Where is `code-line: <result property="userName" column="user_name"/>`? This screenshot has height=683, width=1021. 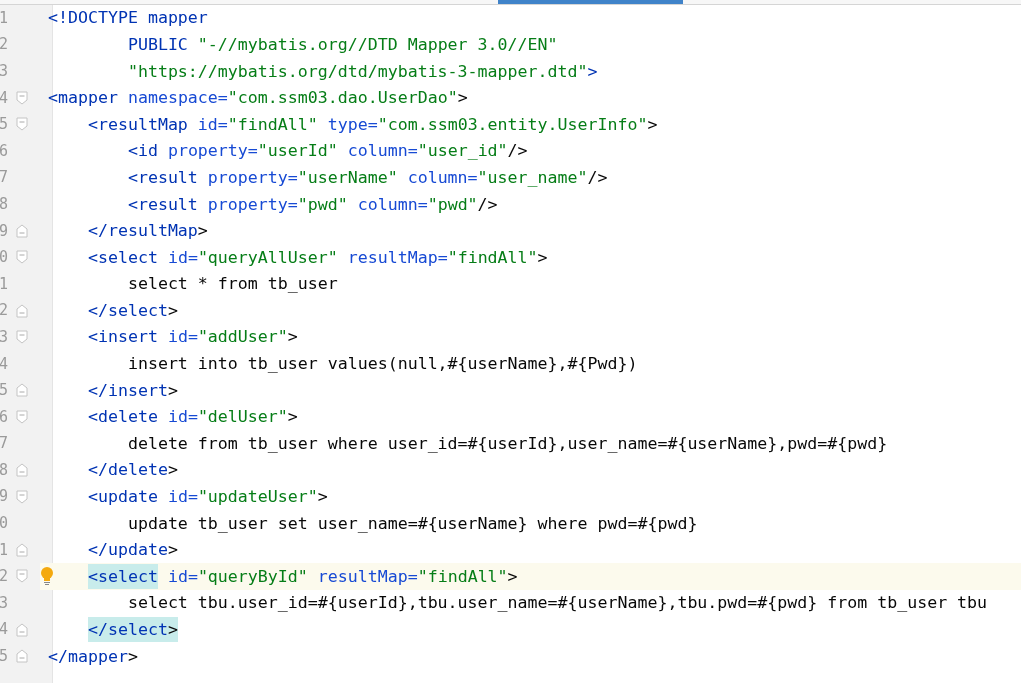 code-line: <result property="userName" column="user_name"/> is located at coordinates (367, 177).